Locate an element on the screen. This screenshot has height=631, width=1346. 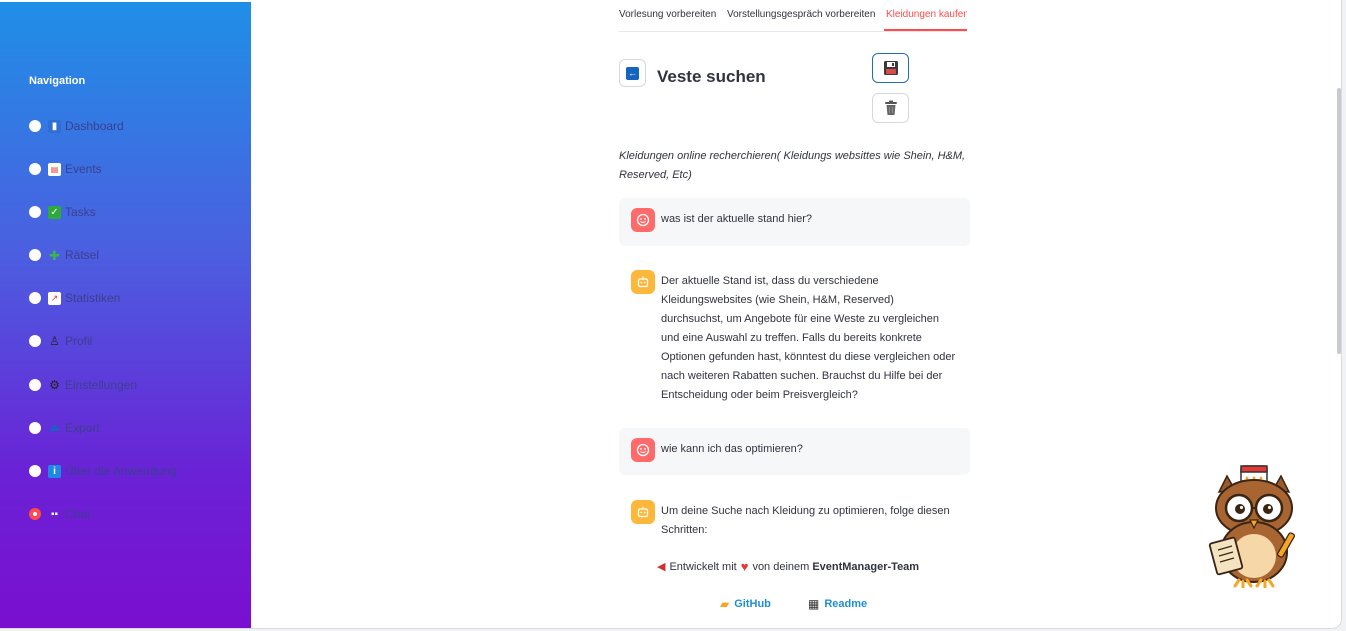
footer-prefix: Entwickelt mit is located at coordinates (703, 566).